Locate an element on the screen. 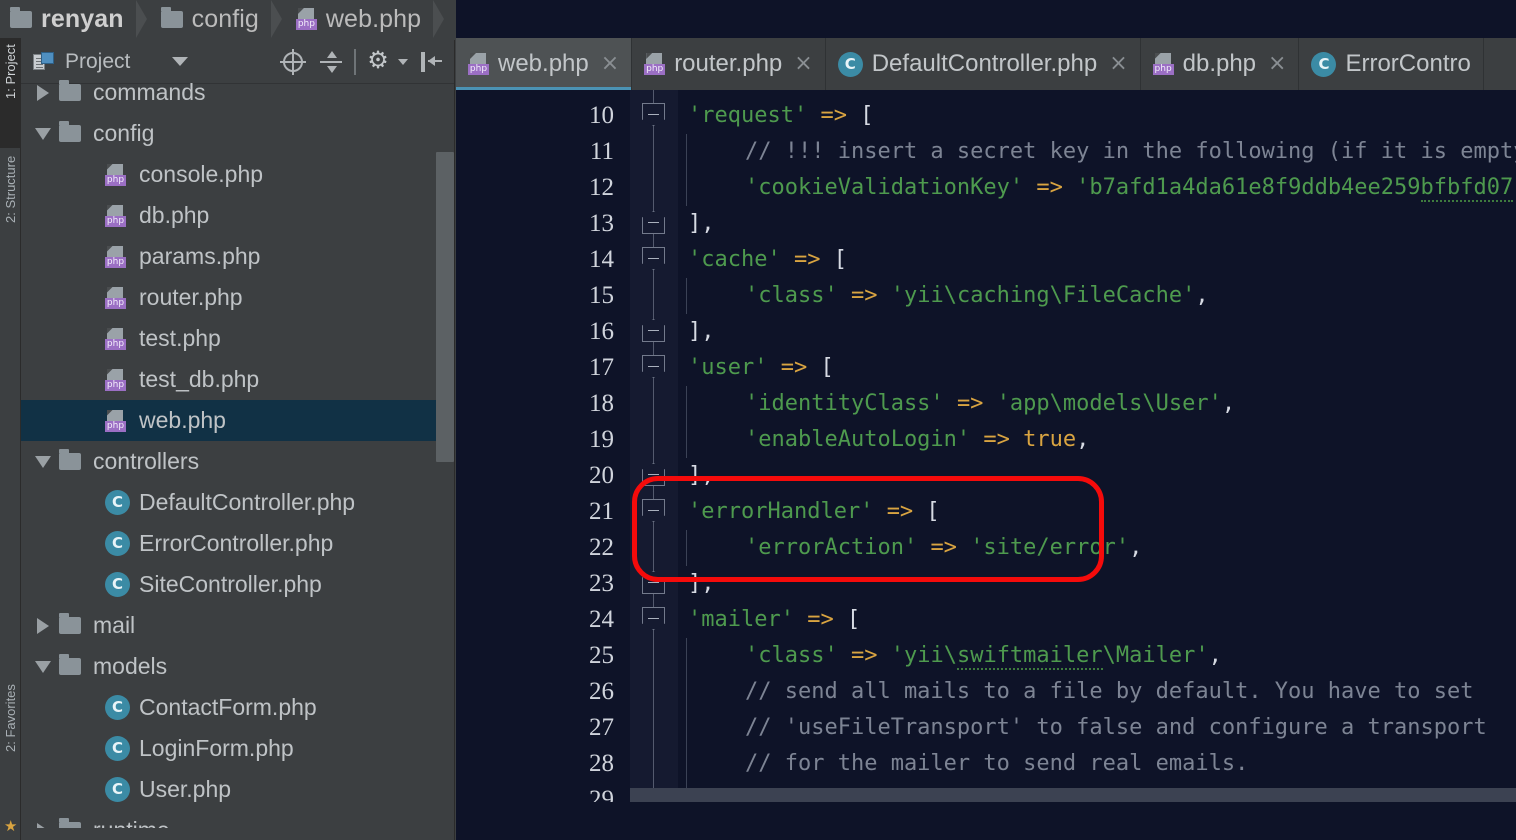  project-icon is located at coordinates (44, 61).